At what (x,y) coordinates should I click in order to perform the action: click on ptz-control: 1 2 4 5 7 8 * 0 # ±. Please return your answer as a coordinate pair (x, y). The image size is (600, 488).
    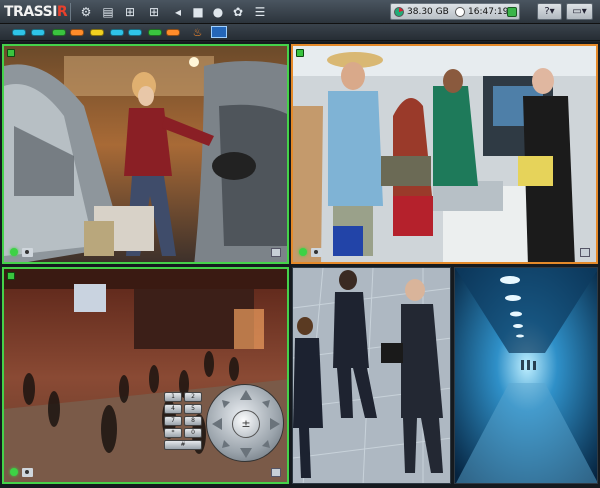
    Looking at the image, I should click on (225, 423).